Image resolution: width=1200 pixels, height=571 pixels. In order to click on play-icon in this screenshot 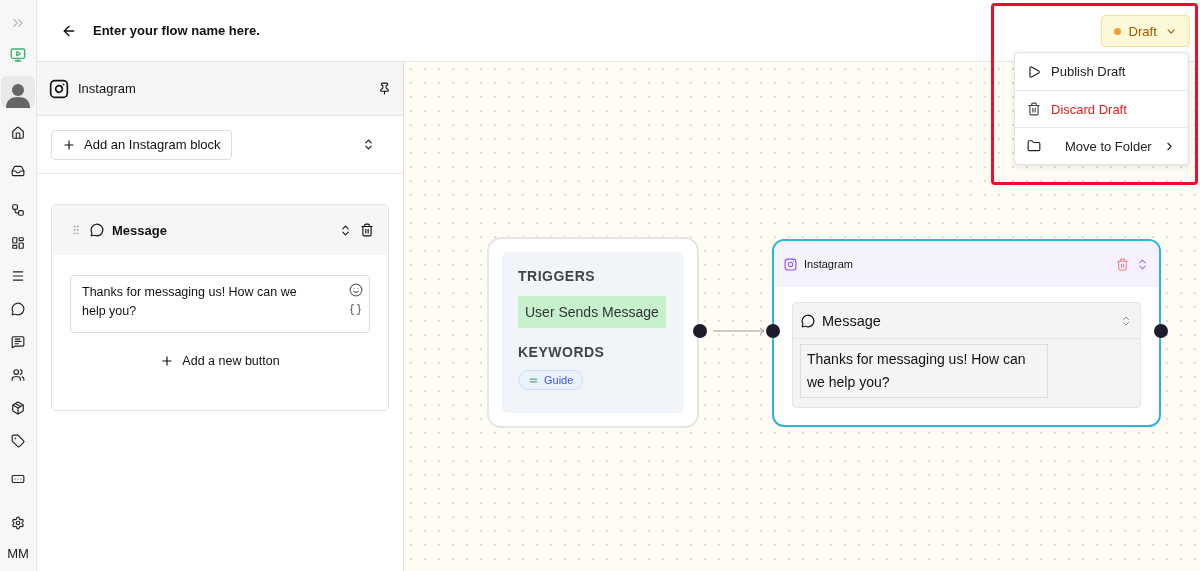, I will do `click(1034, 71)`.